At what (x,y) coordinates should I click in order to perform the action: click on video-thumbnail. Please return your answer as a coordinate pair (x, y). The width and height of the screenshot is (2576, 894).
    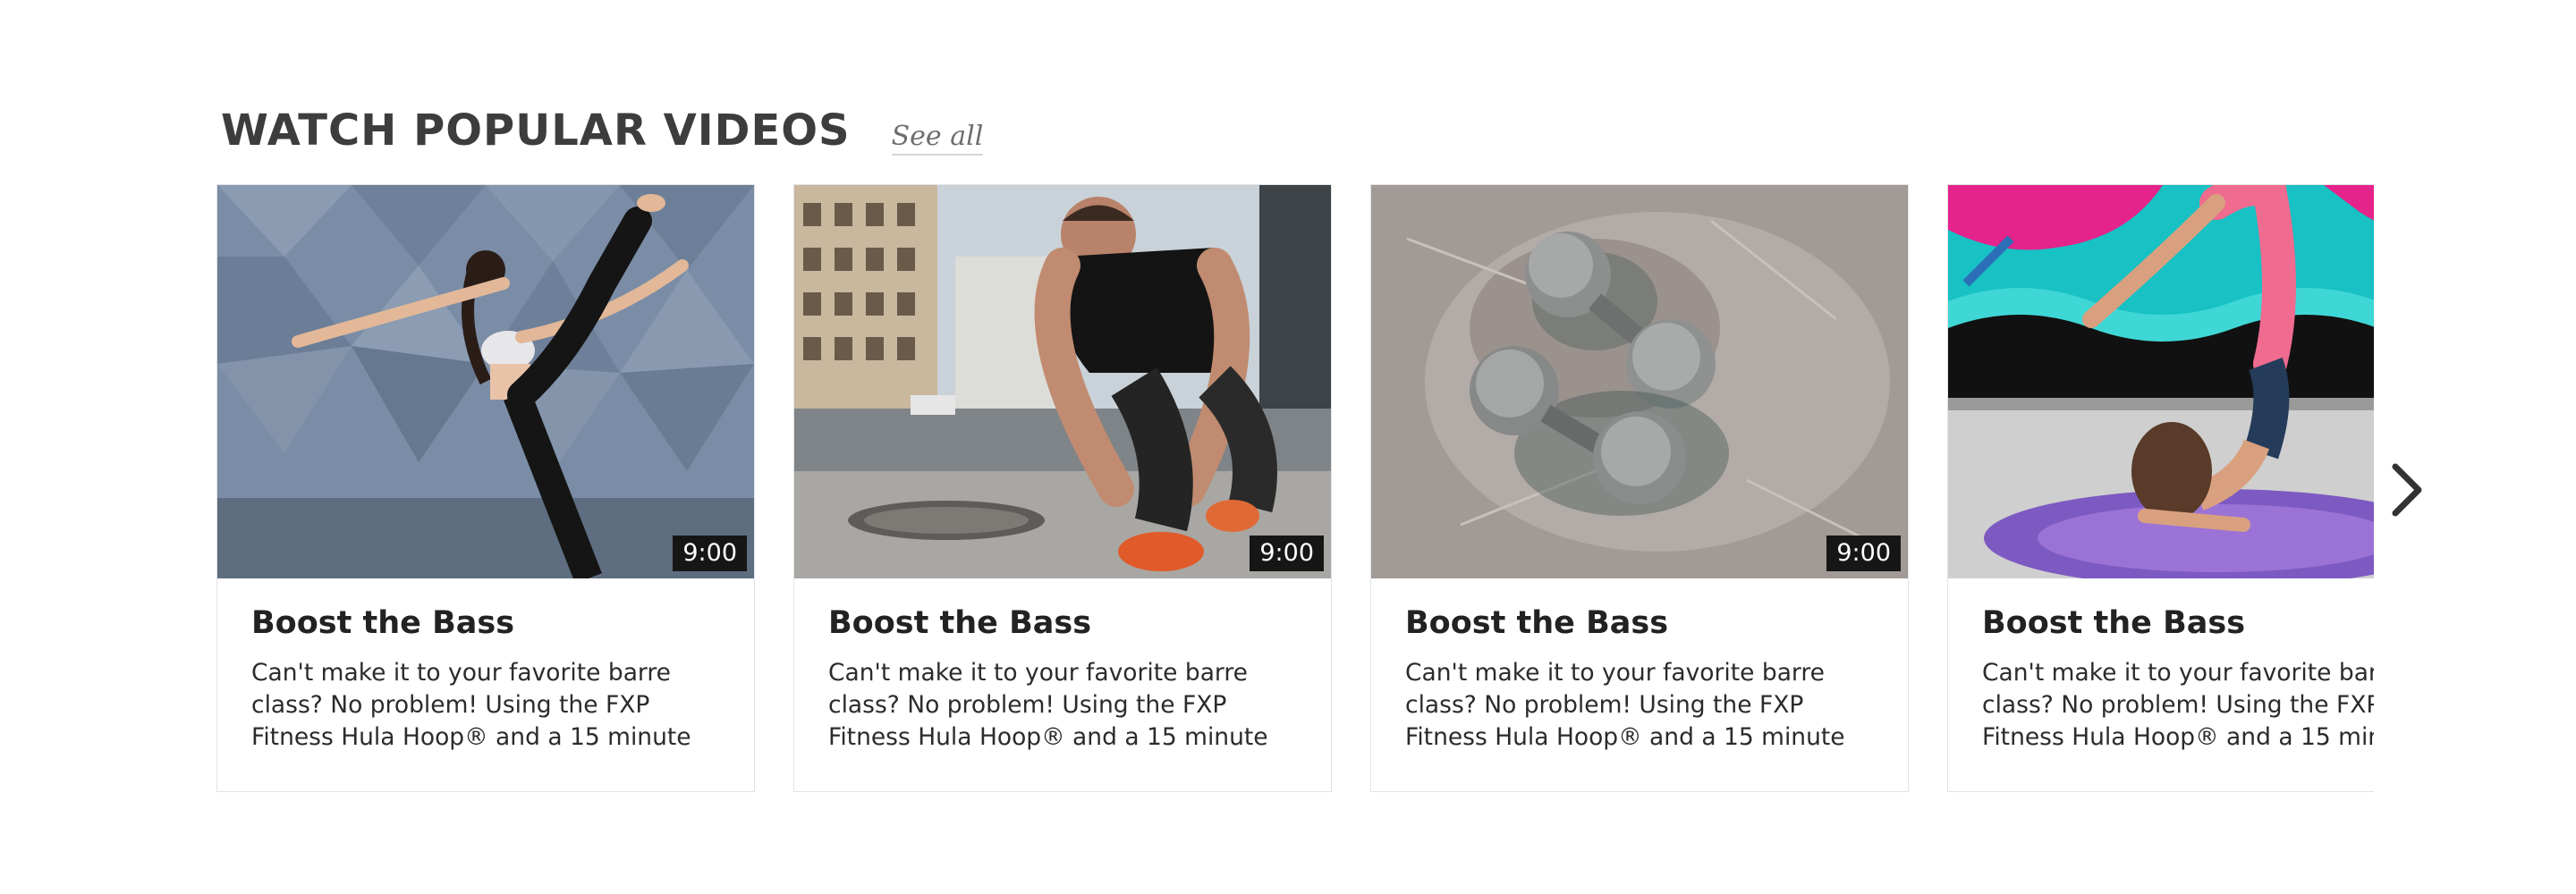
    Looking at the image, I should click on (2161, 381).